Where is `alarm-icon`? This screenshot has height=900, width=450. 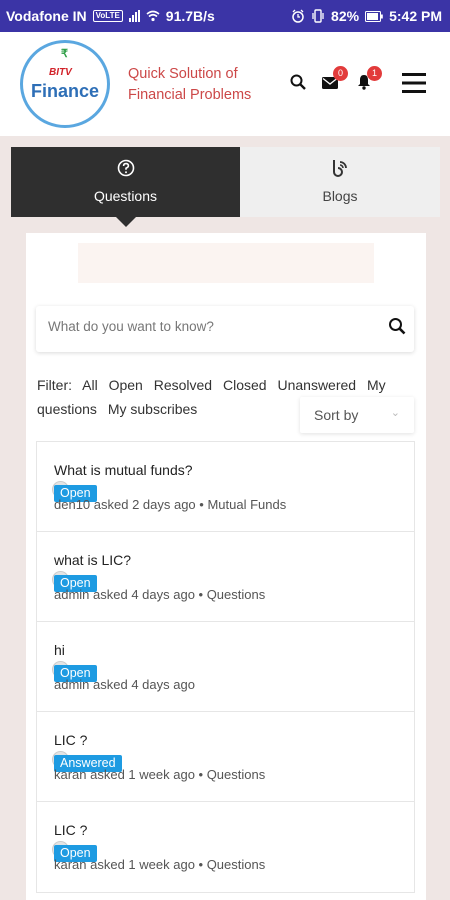 alarm-icon is located at coordinates (298, 16).